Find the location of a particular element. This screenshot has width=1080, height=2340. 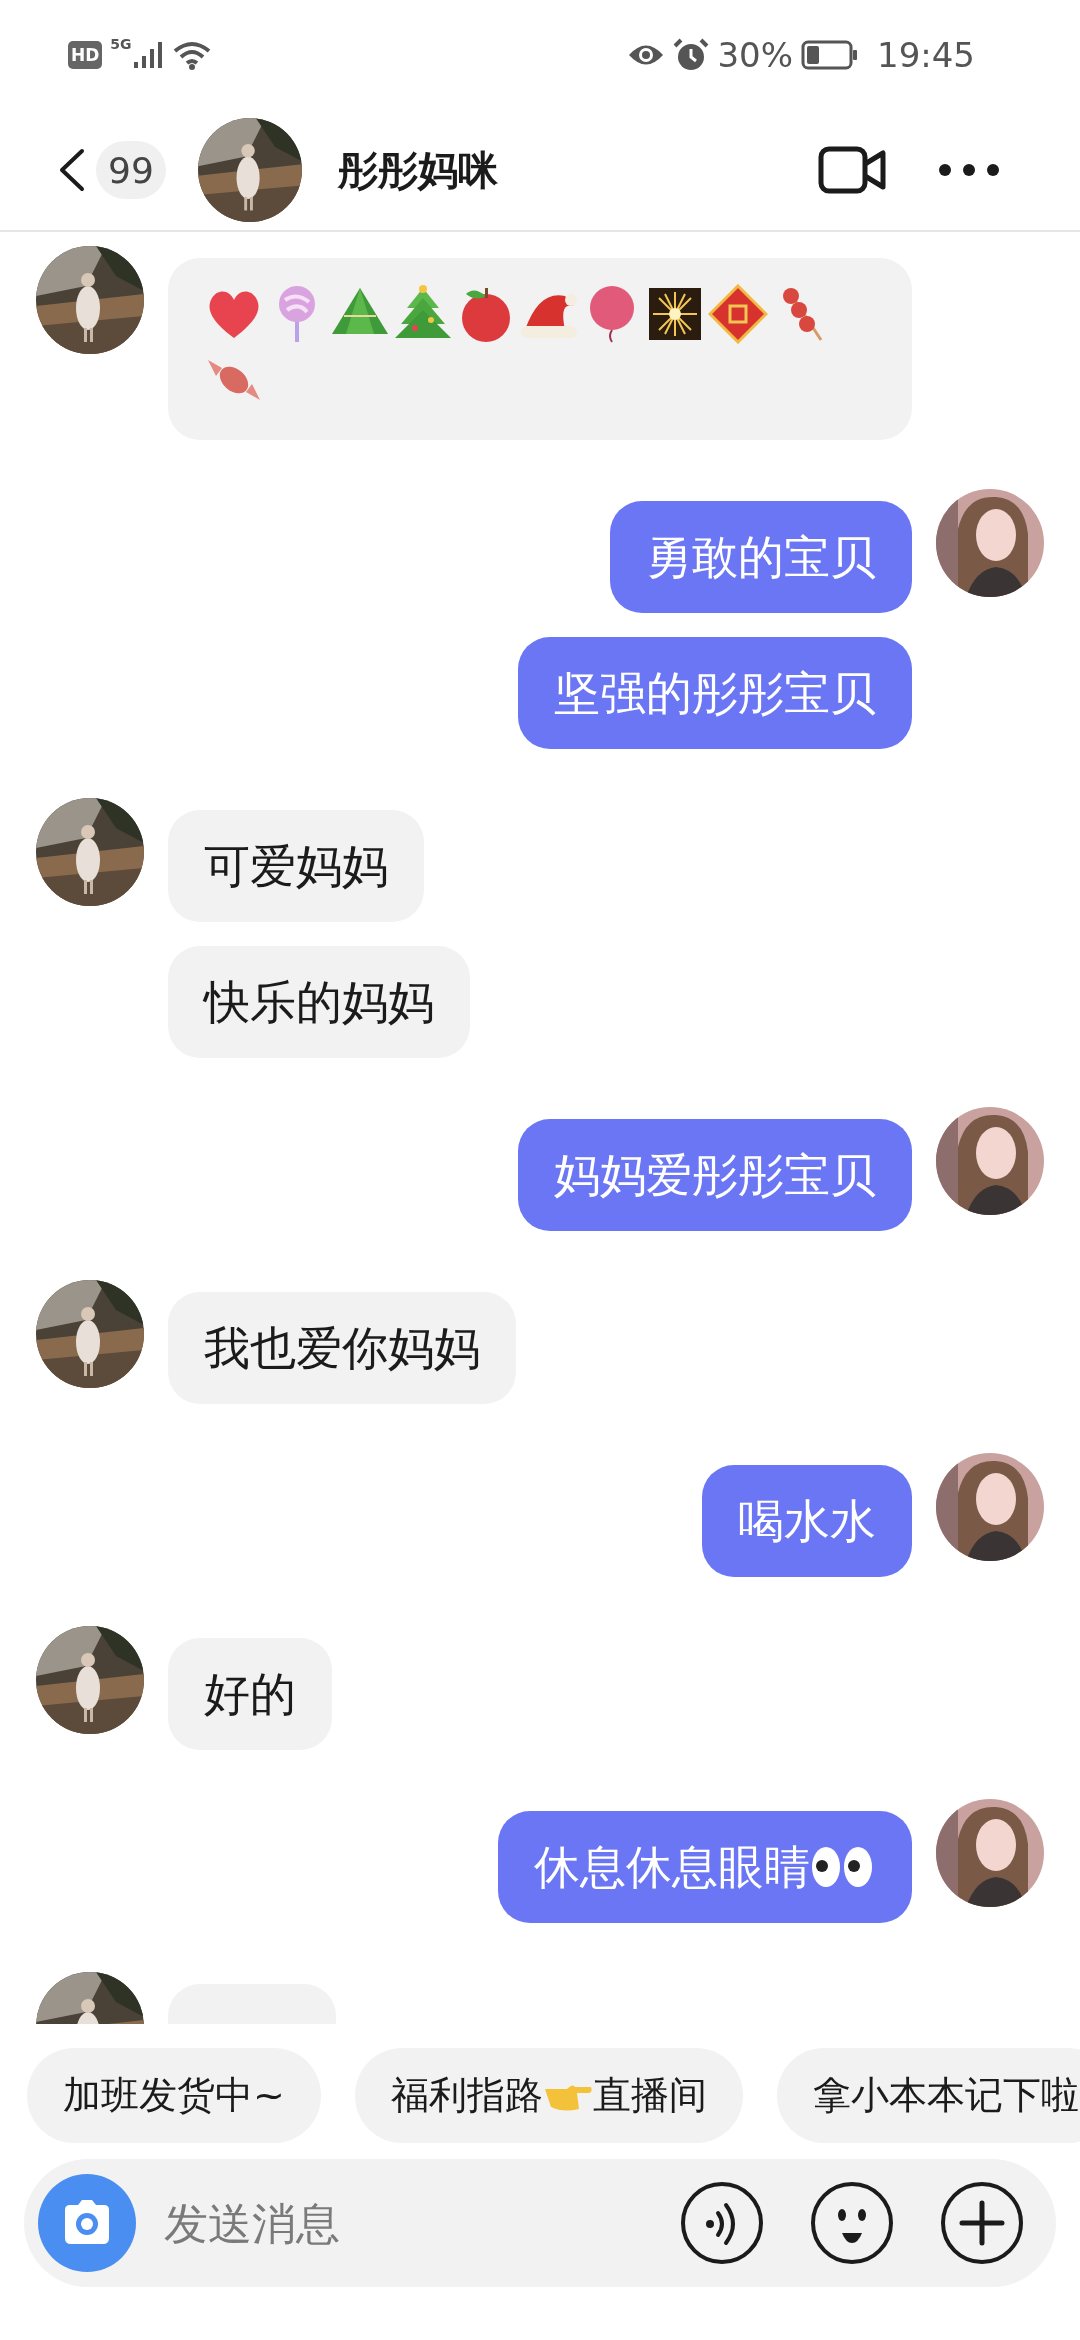

add-icon is located at coordinates (982, 2223).